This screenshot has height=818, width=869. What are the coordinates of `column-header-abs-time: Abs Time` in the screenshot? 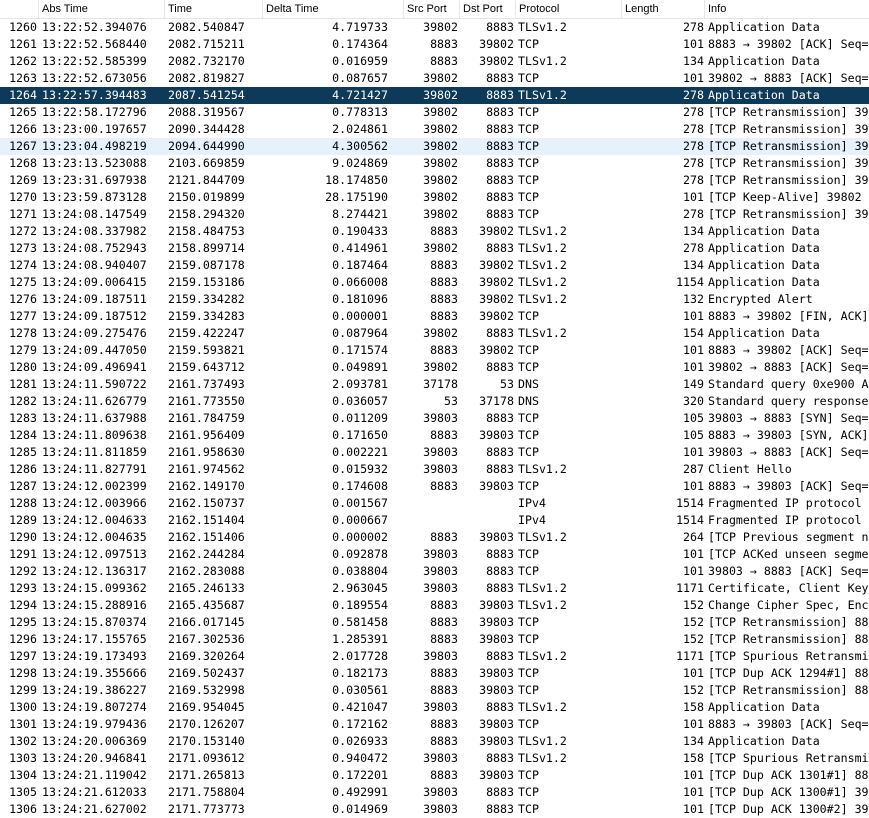 It's located at (101, 9).